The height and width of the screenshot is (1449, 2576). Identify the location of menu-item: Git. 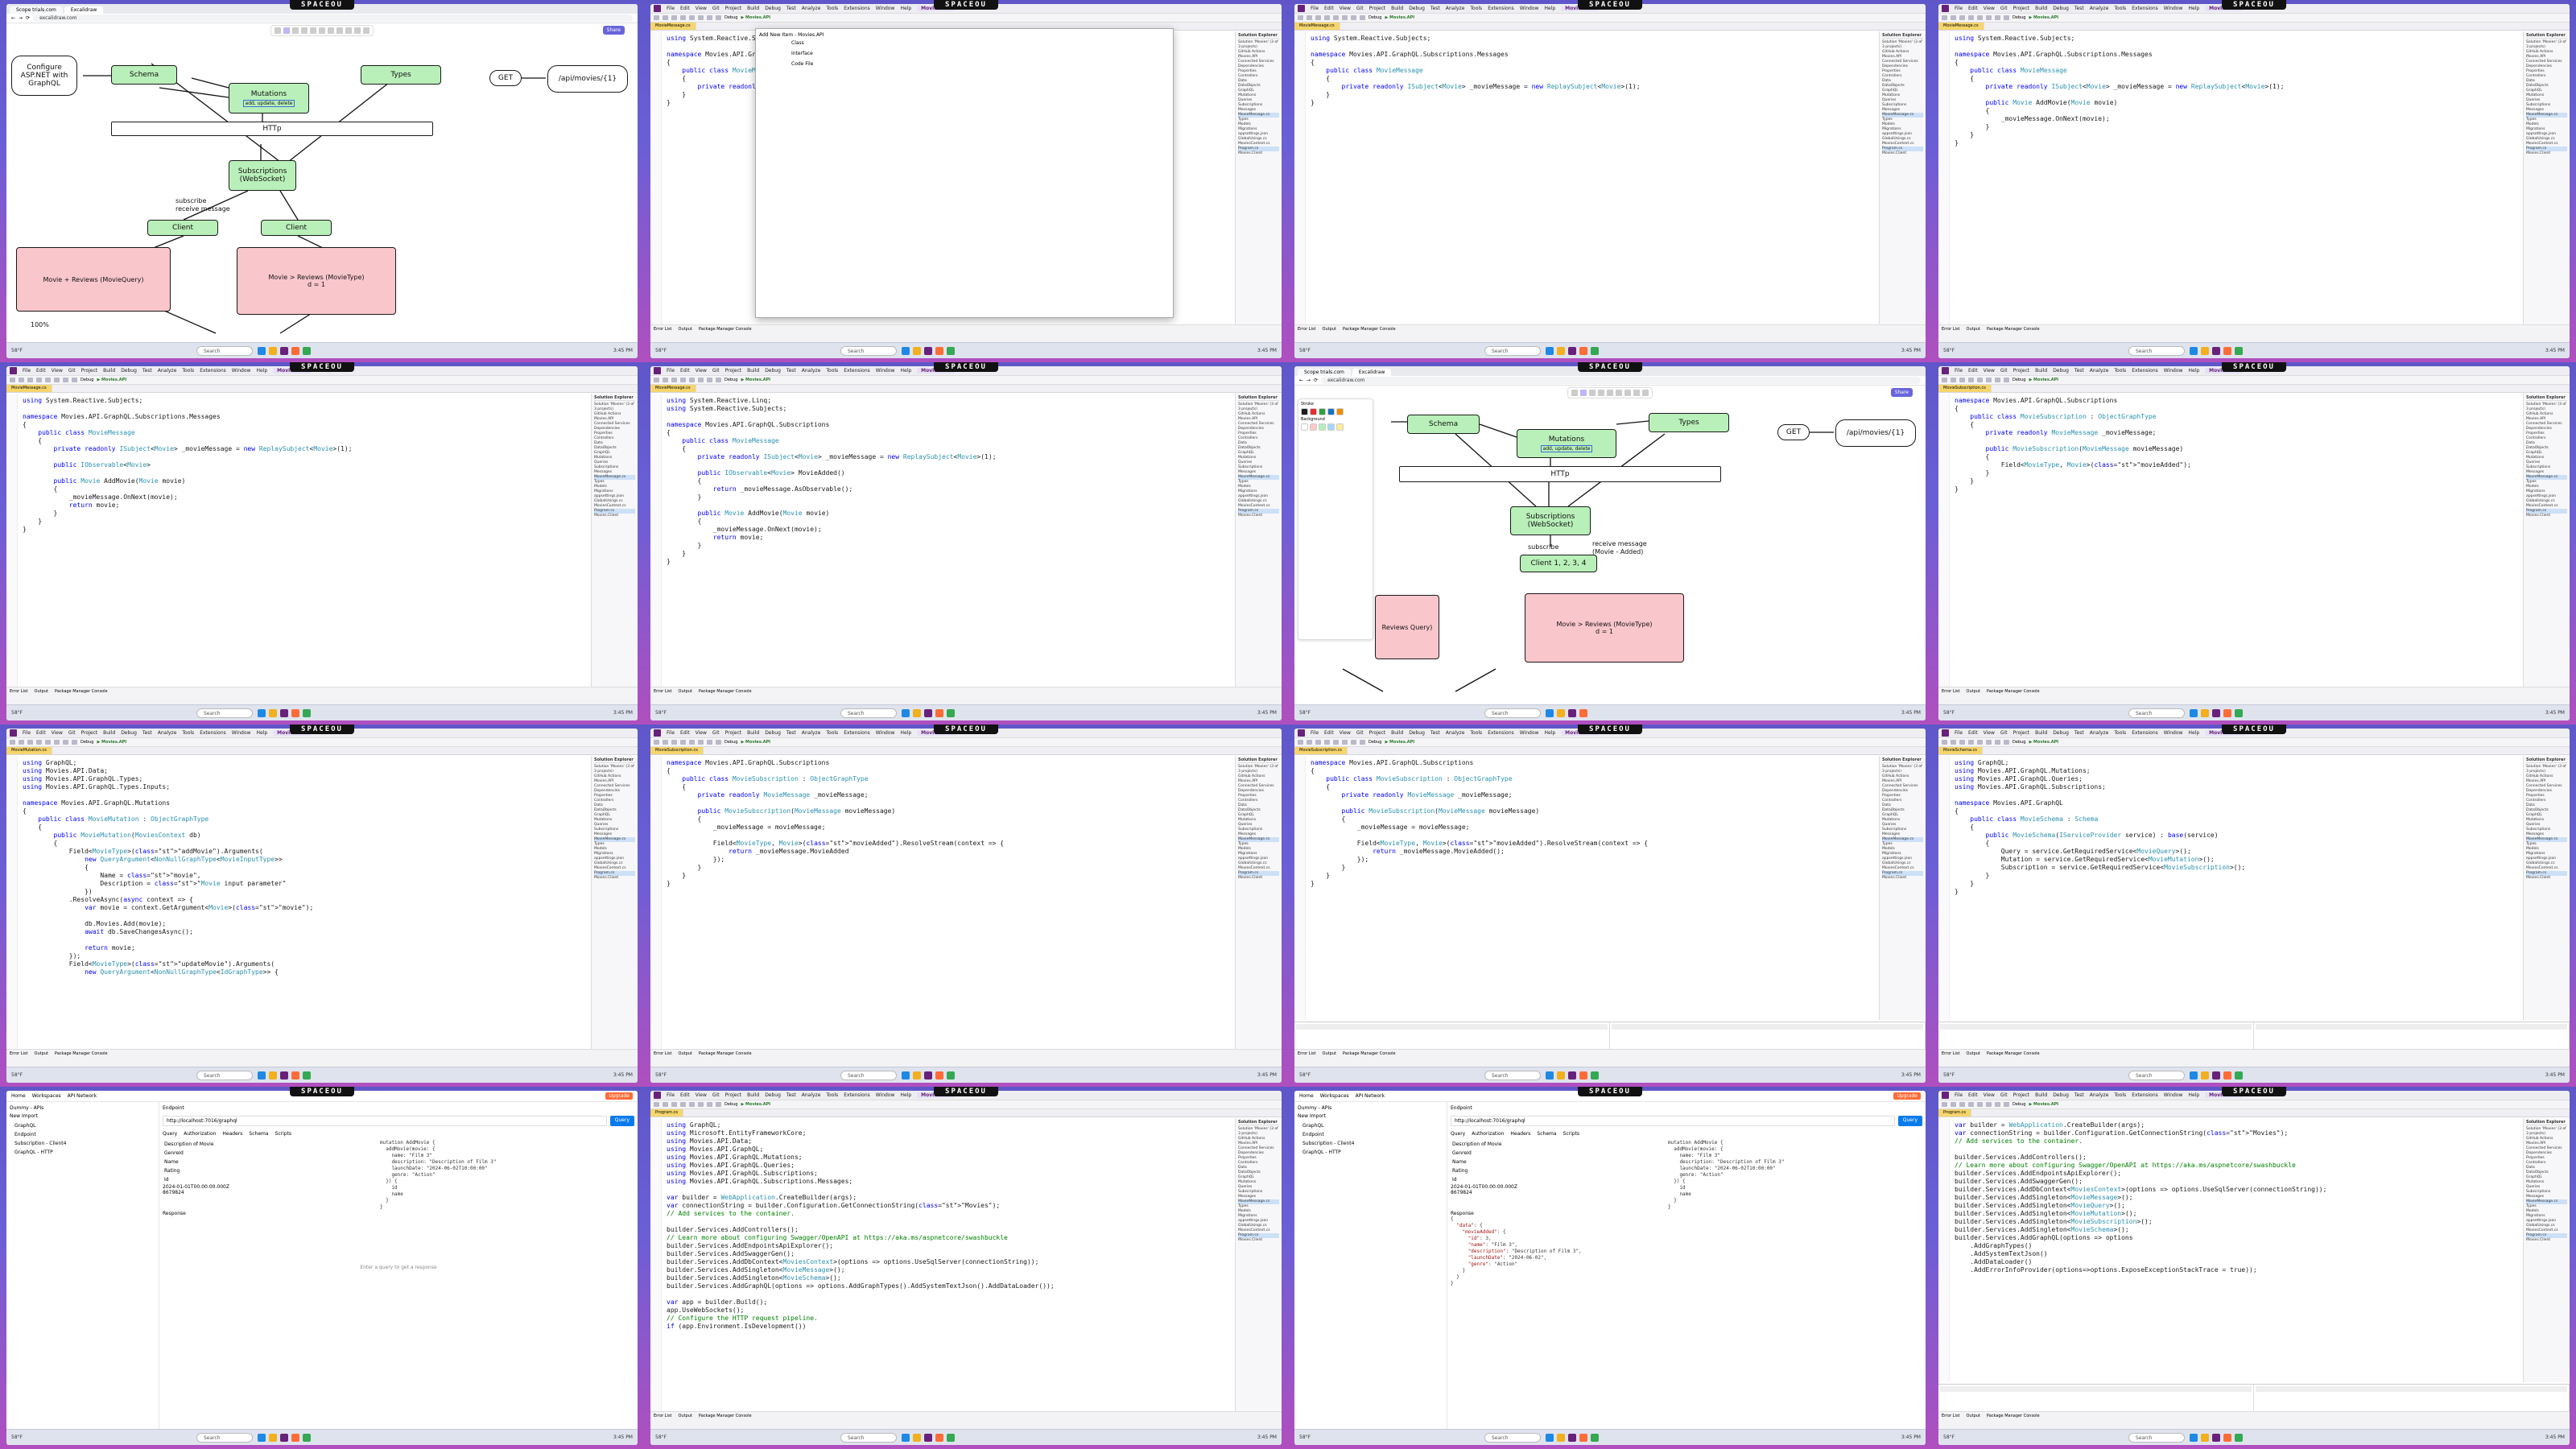
(2004, 371).